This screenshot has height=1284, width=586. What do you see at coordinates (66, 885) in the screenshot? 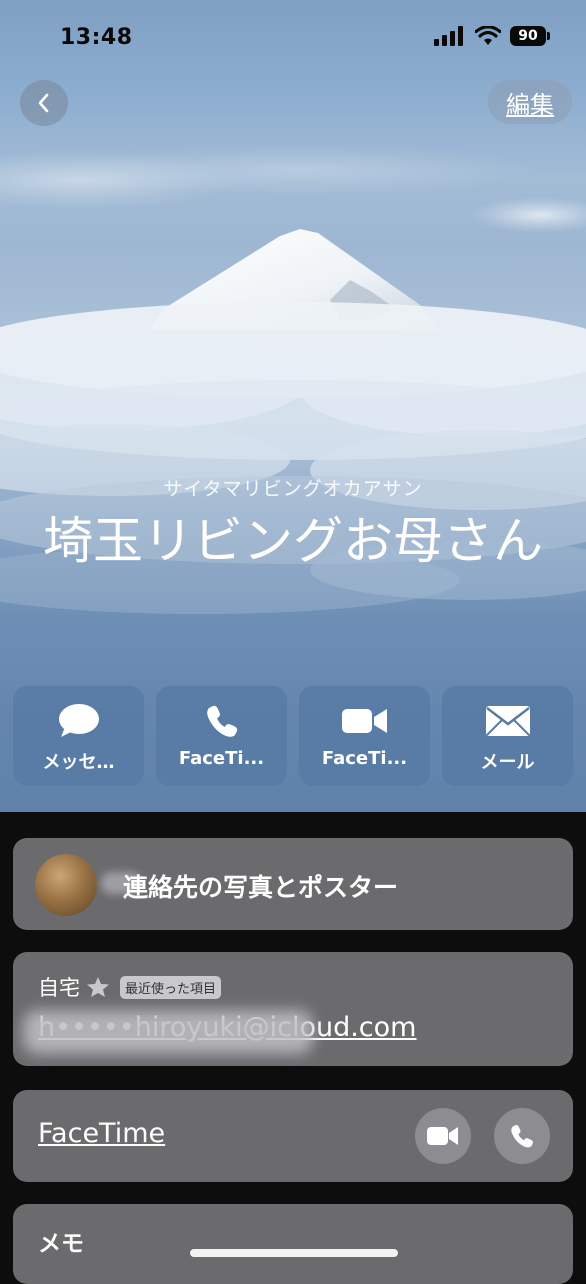
I see `avatar` at bounding box center [66, 885].